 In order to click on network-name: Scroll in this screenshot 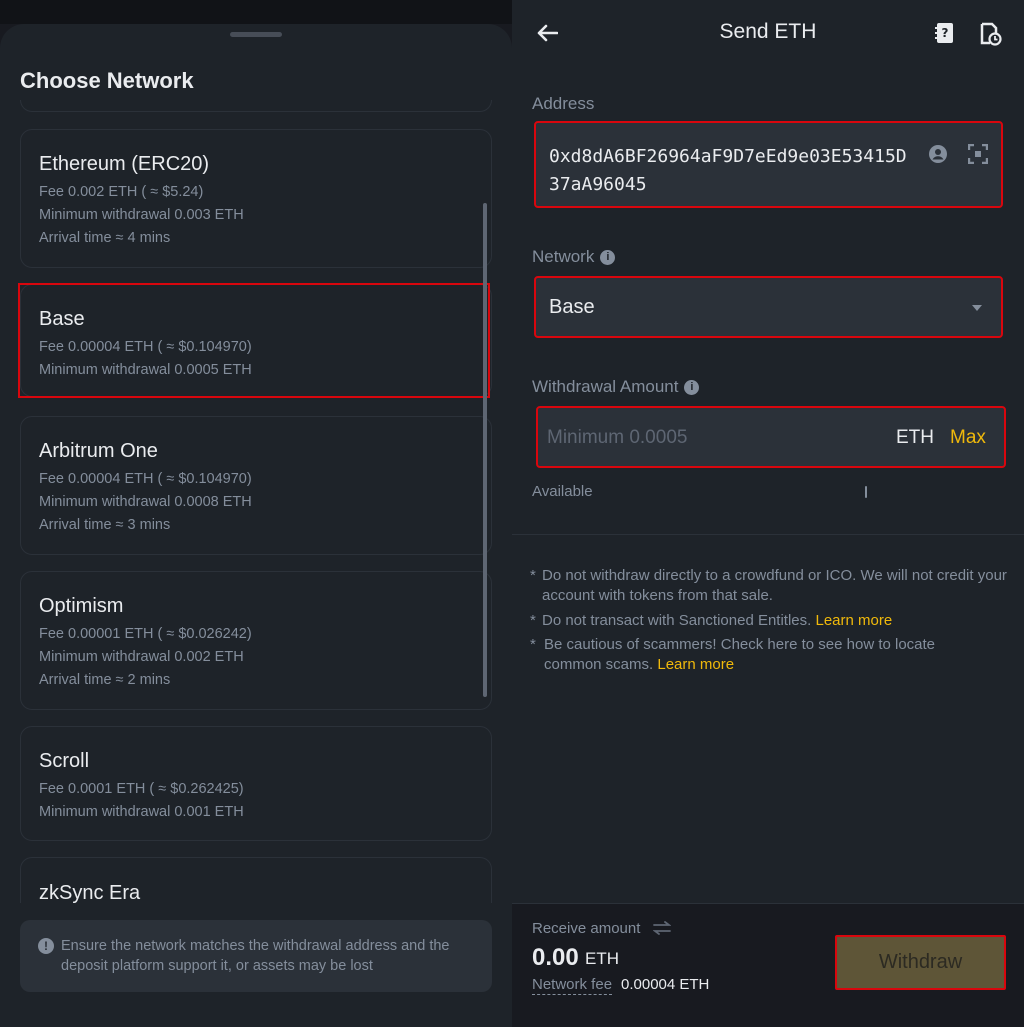, I will do `click(64, 761)`.